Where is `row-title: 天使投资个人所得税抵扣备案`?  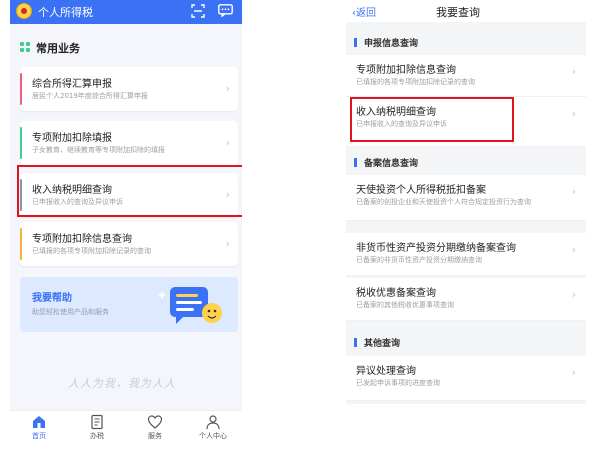
row-title: 天使投资个人所得税抵扣备案 is located at coordinates (421, 190).